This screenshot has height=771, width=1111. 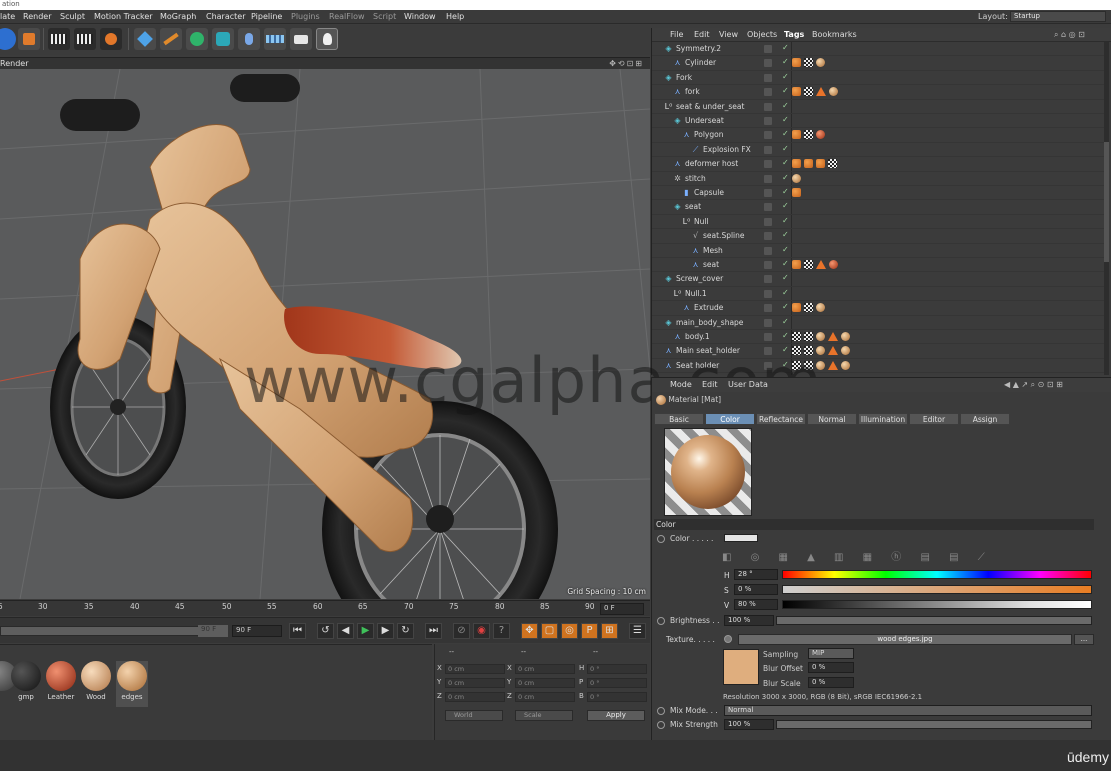 What do you see at coordinates (702, 34) in the screenshot?
I see `om-menu-edit: Edit` at bounding box center [702, 34].